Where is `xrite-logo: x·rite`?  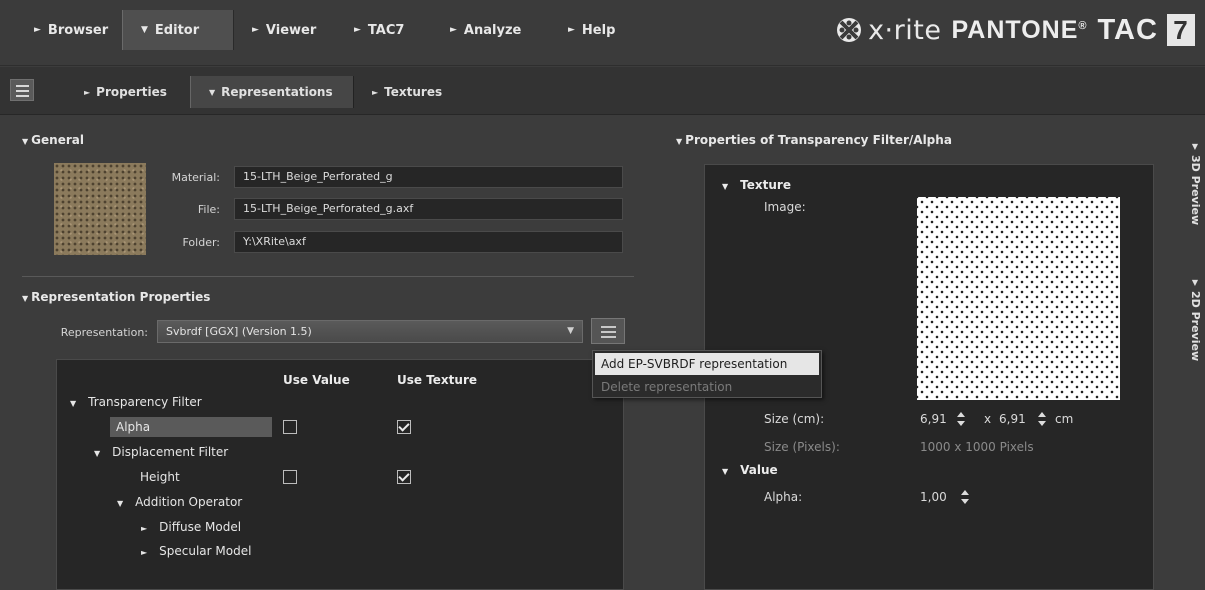 xrite-logo: x·rite is located at coordinates (888, 30).